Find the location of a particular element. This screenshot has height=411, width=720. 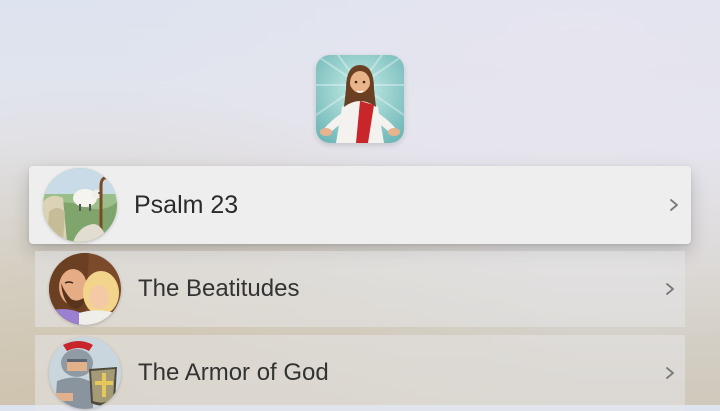

list-item-label: The Armor of God is located at coordinates (233, 372).